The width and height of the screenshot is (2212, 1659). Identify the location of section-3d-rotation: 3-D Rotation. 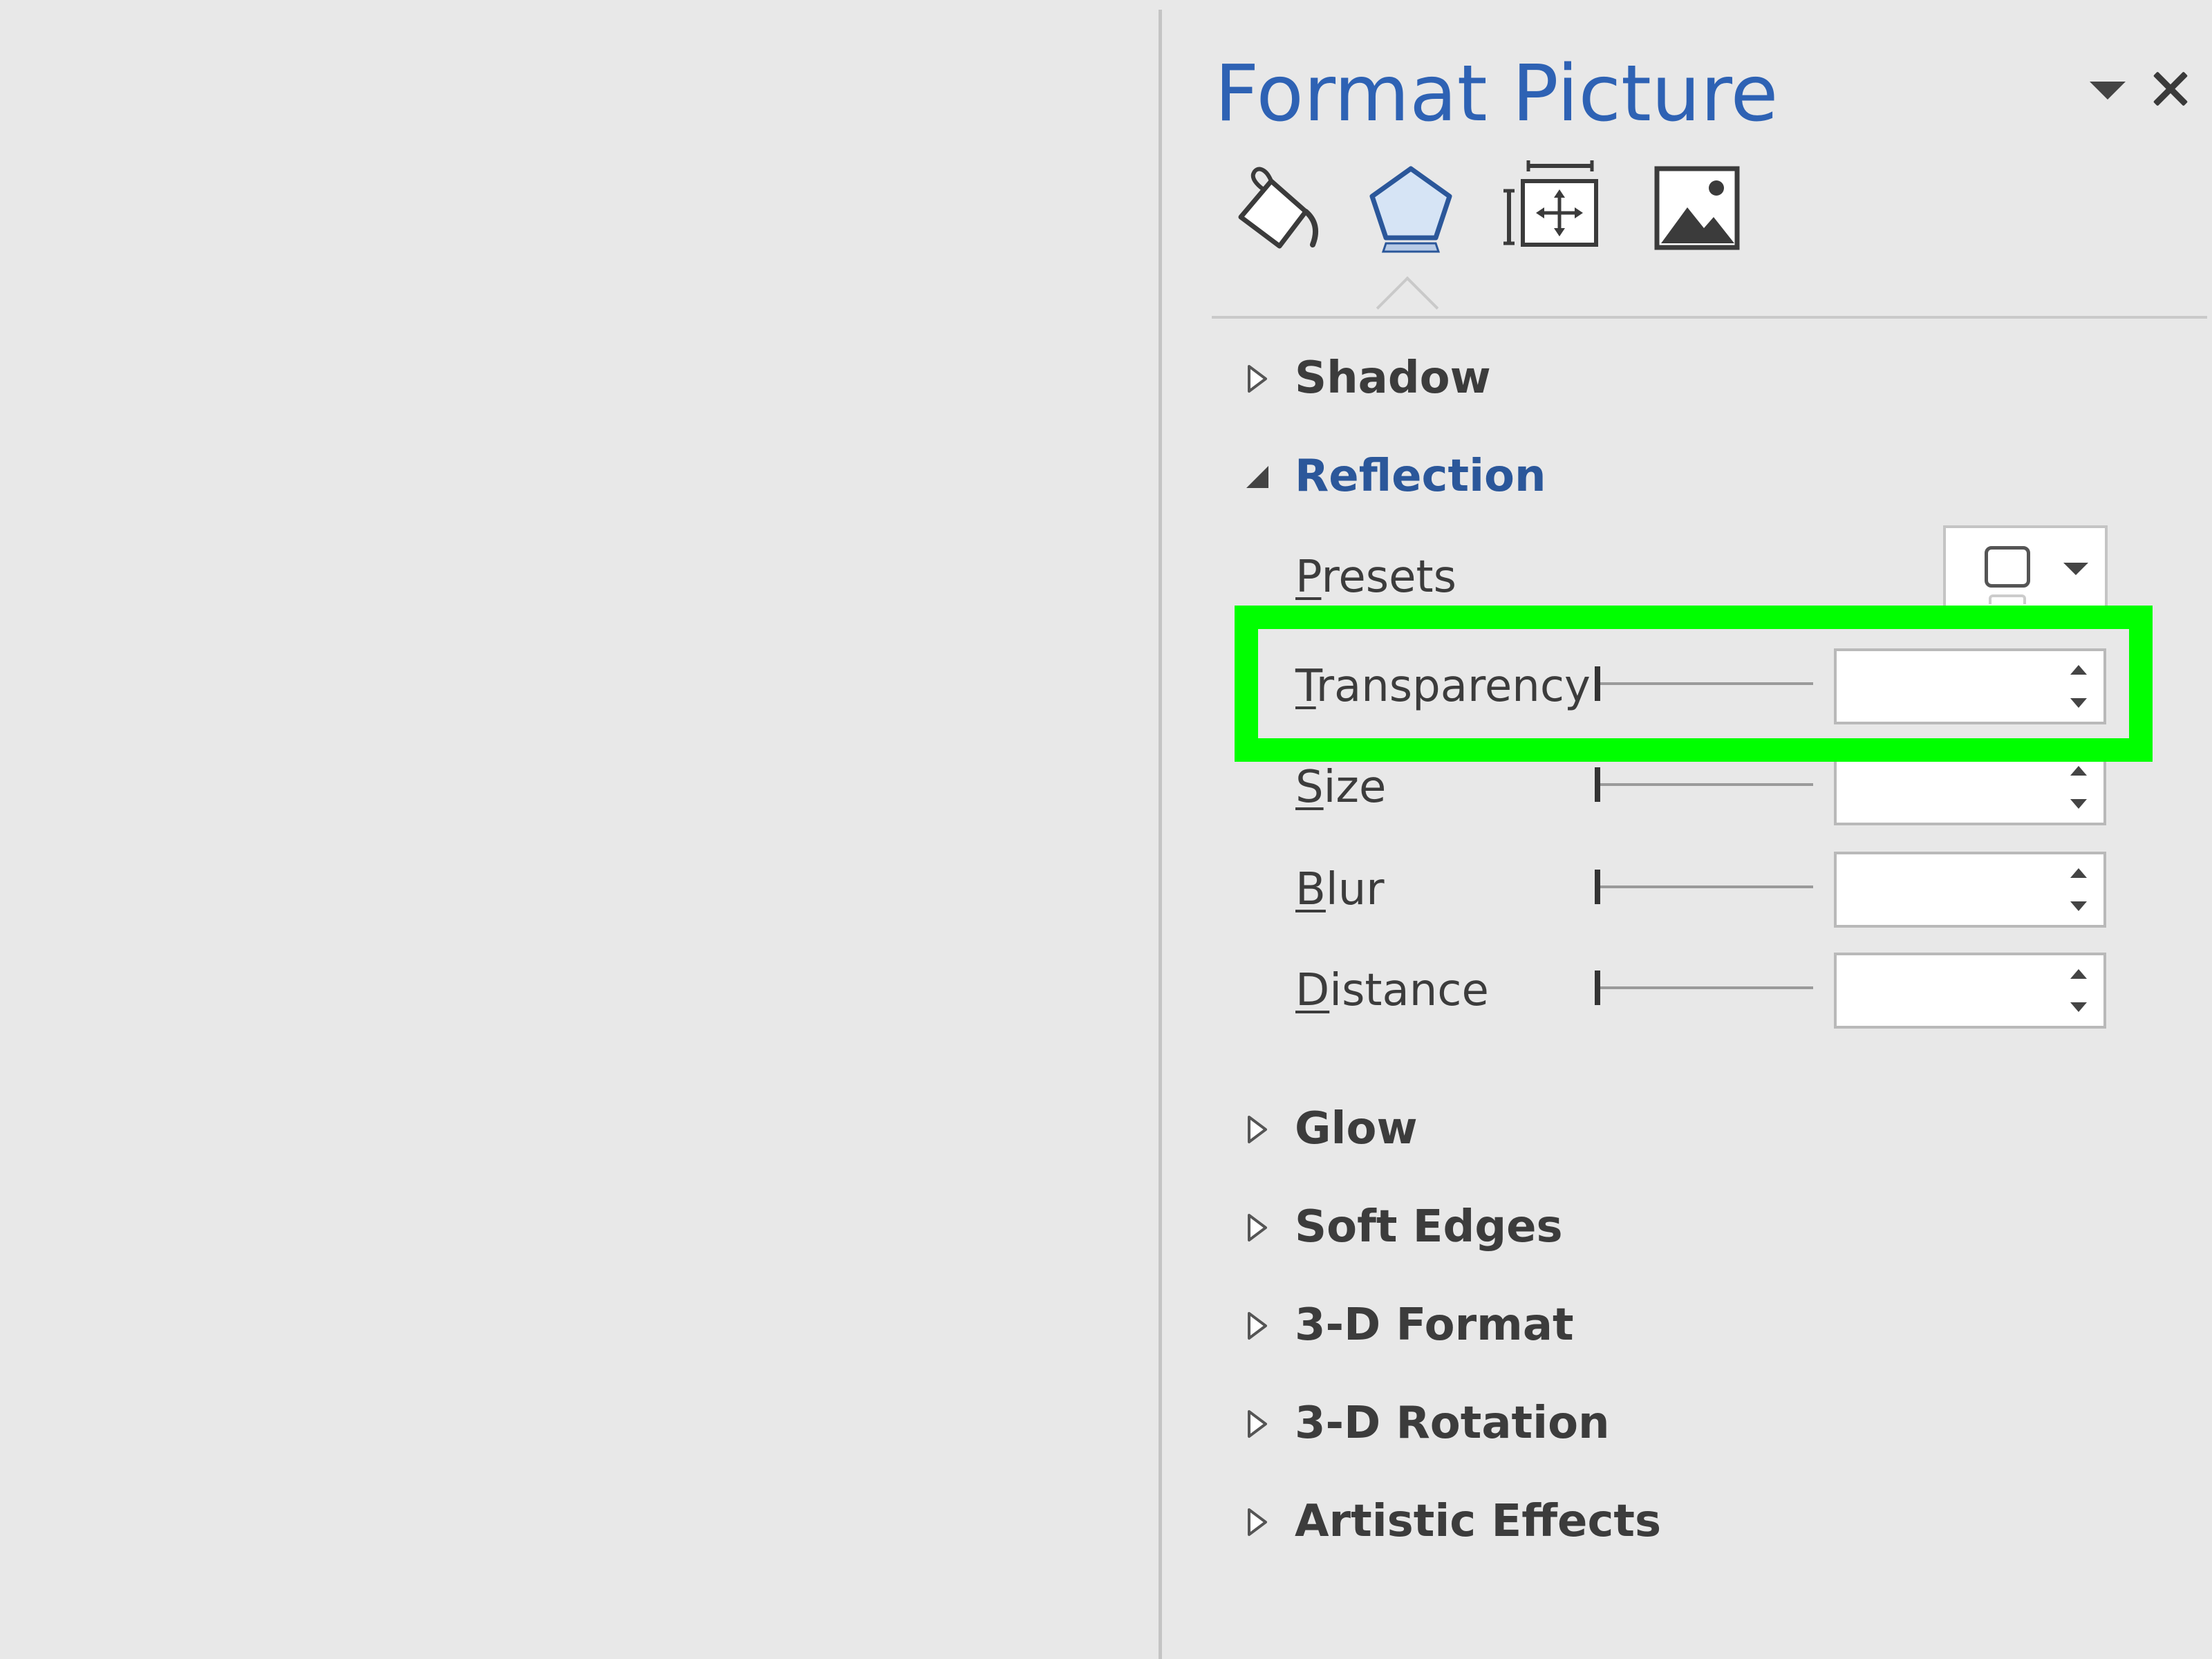
(1646, 1420).